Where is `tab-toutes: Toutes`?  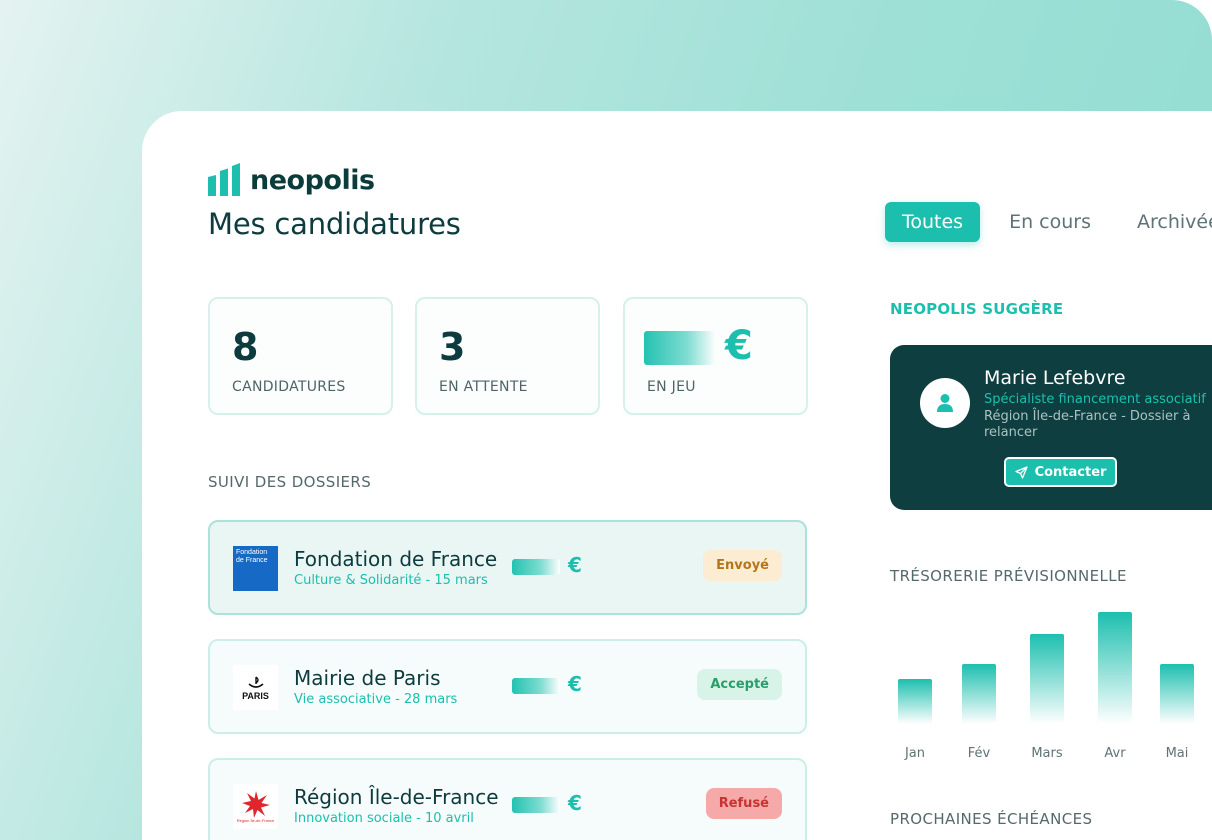
tab-toutes: Toutes is located at coordinates (933, 222).